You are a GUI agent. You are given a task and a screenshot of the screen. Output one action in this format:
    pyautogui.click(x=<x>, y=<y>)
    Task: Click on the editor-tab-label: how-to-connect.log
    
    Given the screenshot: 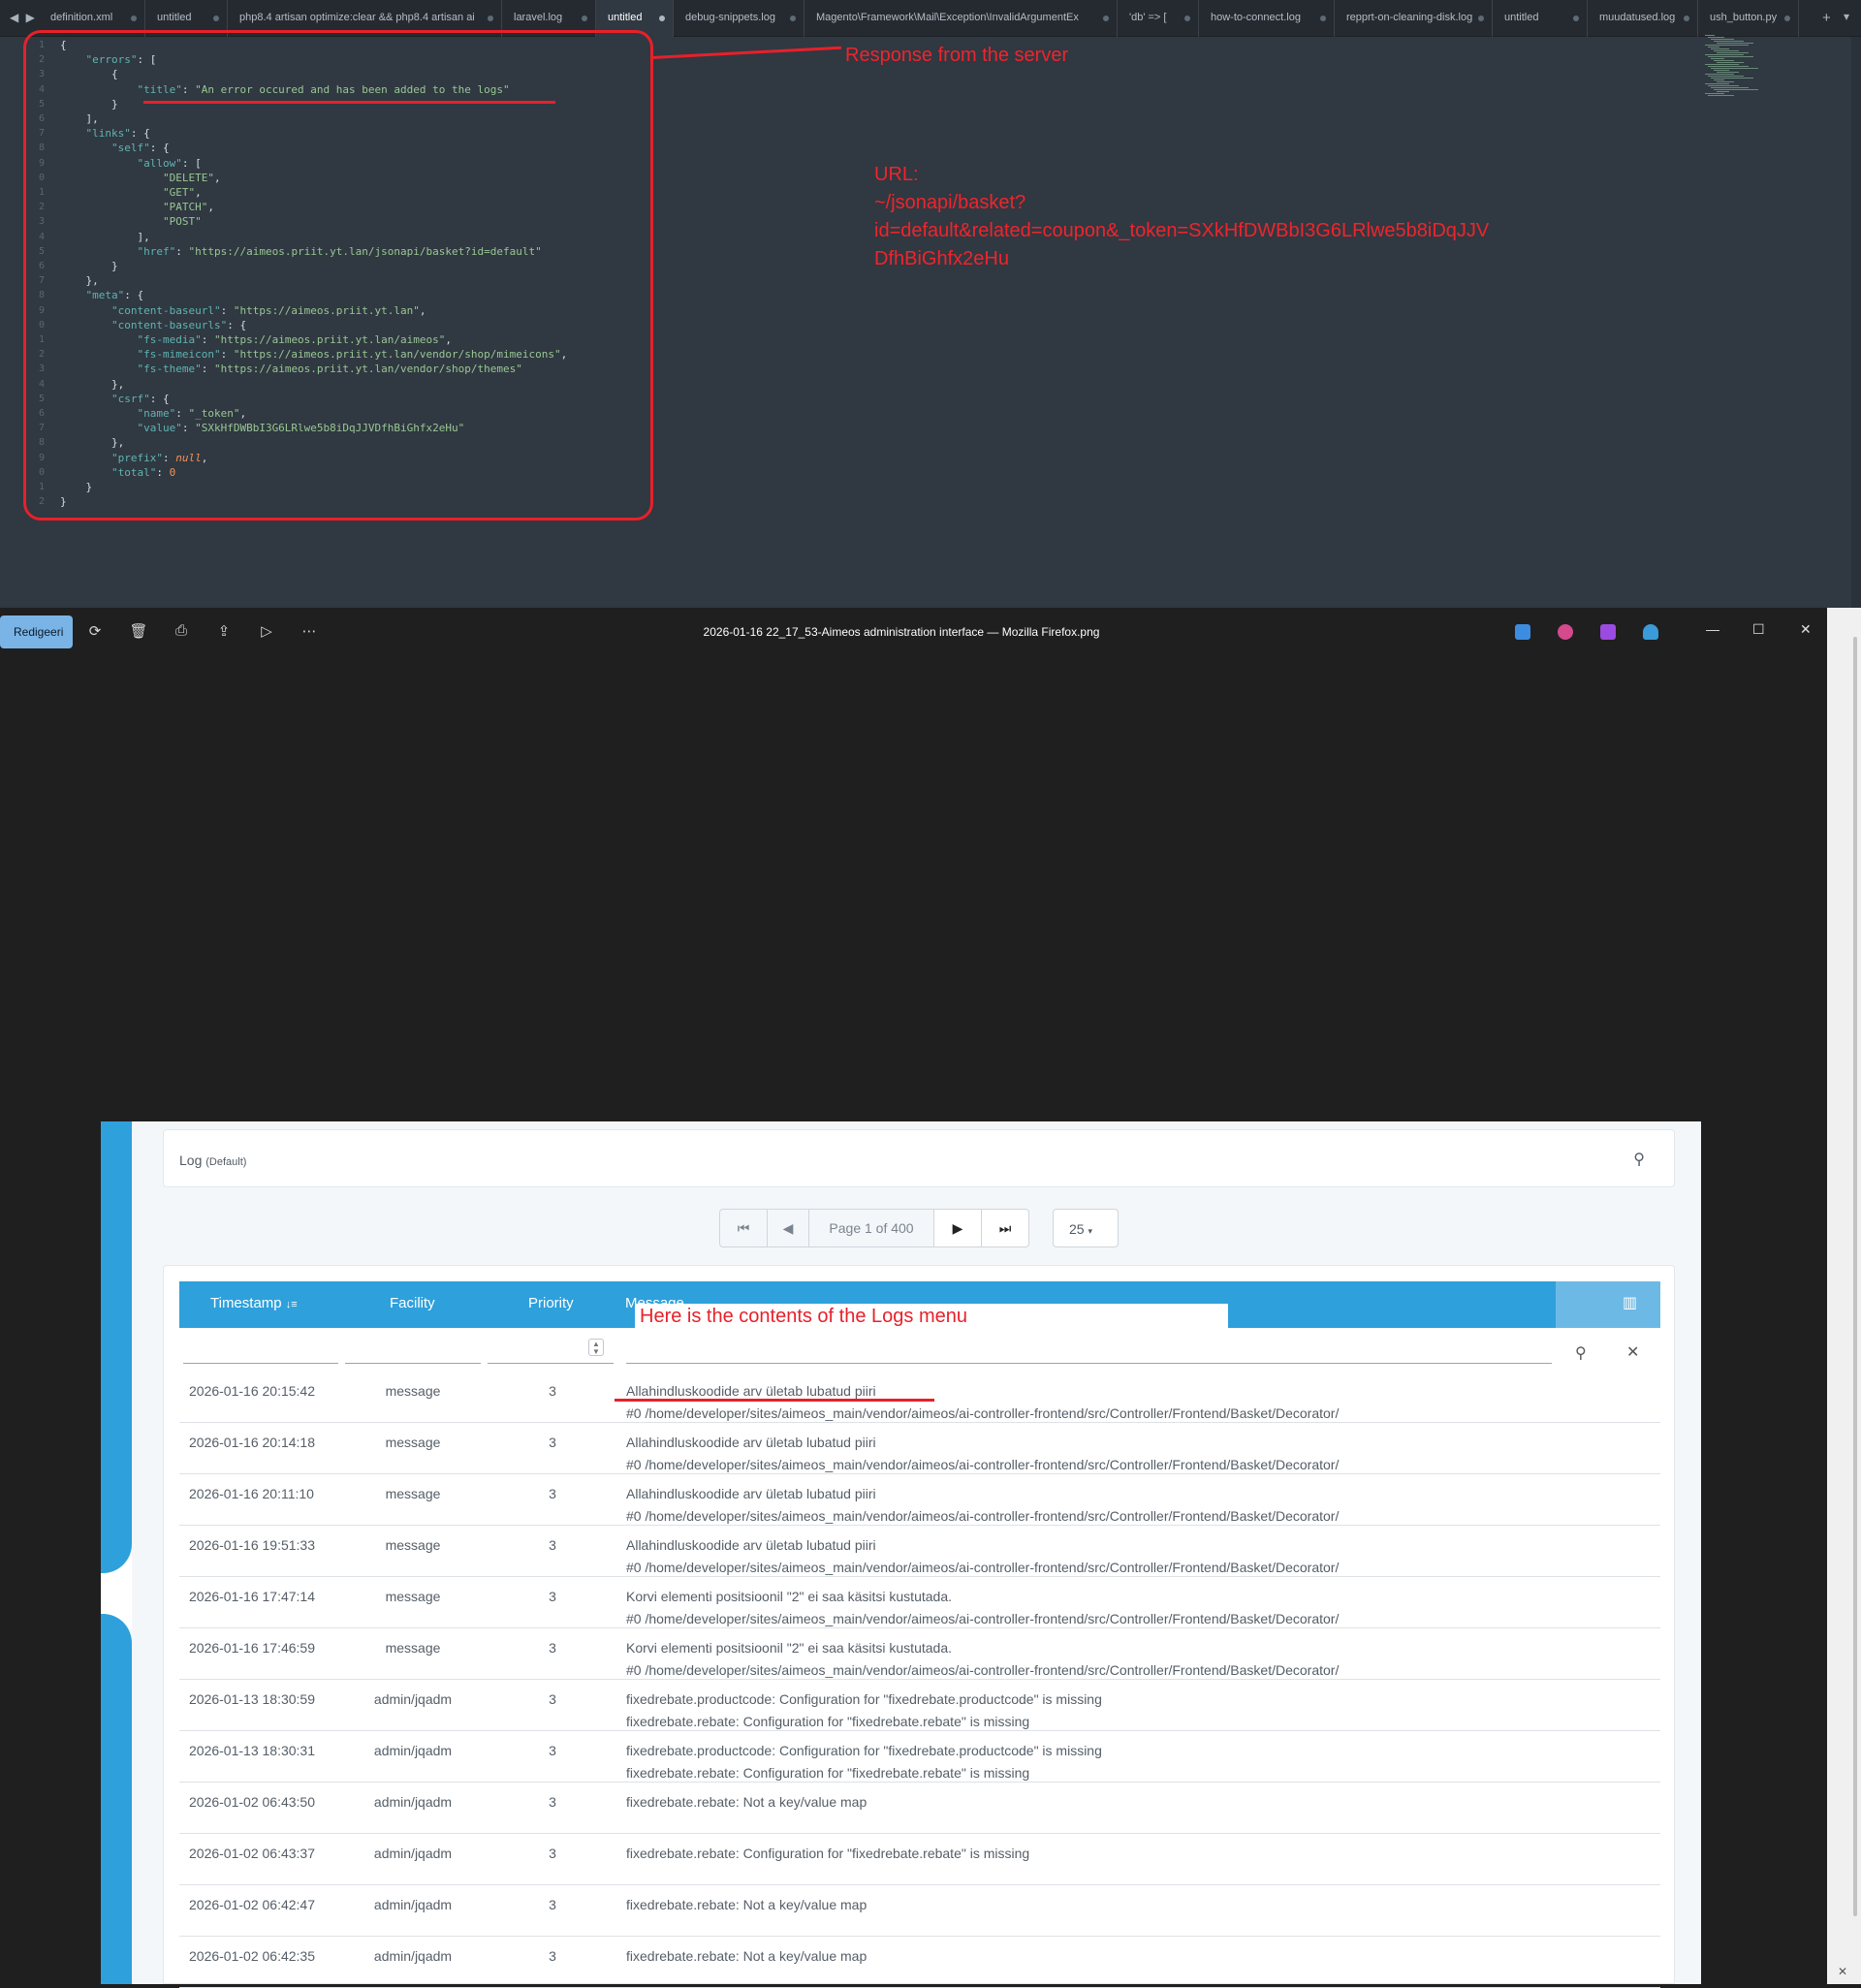 What is the action you would take?
    pyautogui.click(x=1256, y=17)
    